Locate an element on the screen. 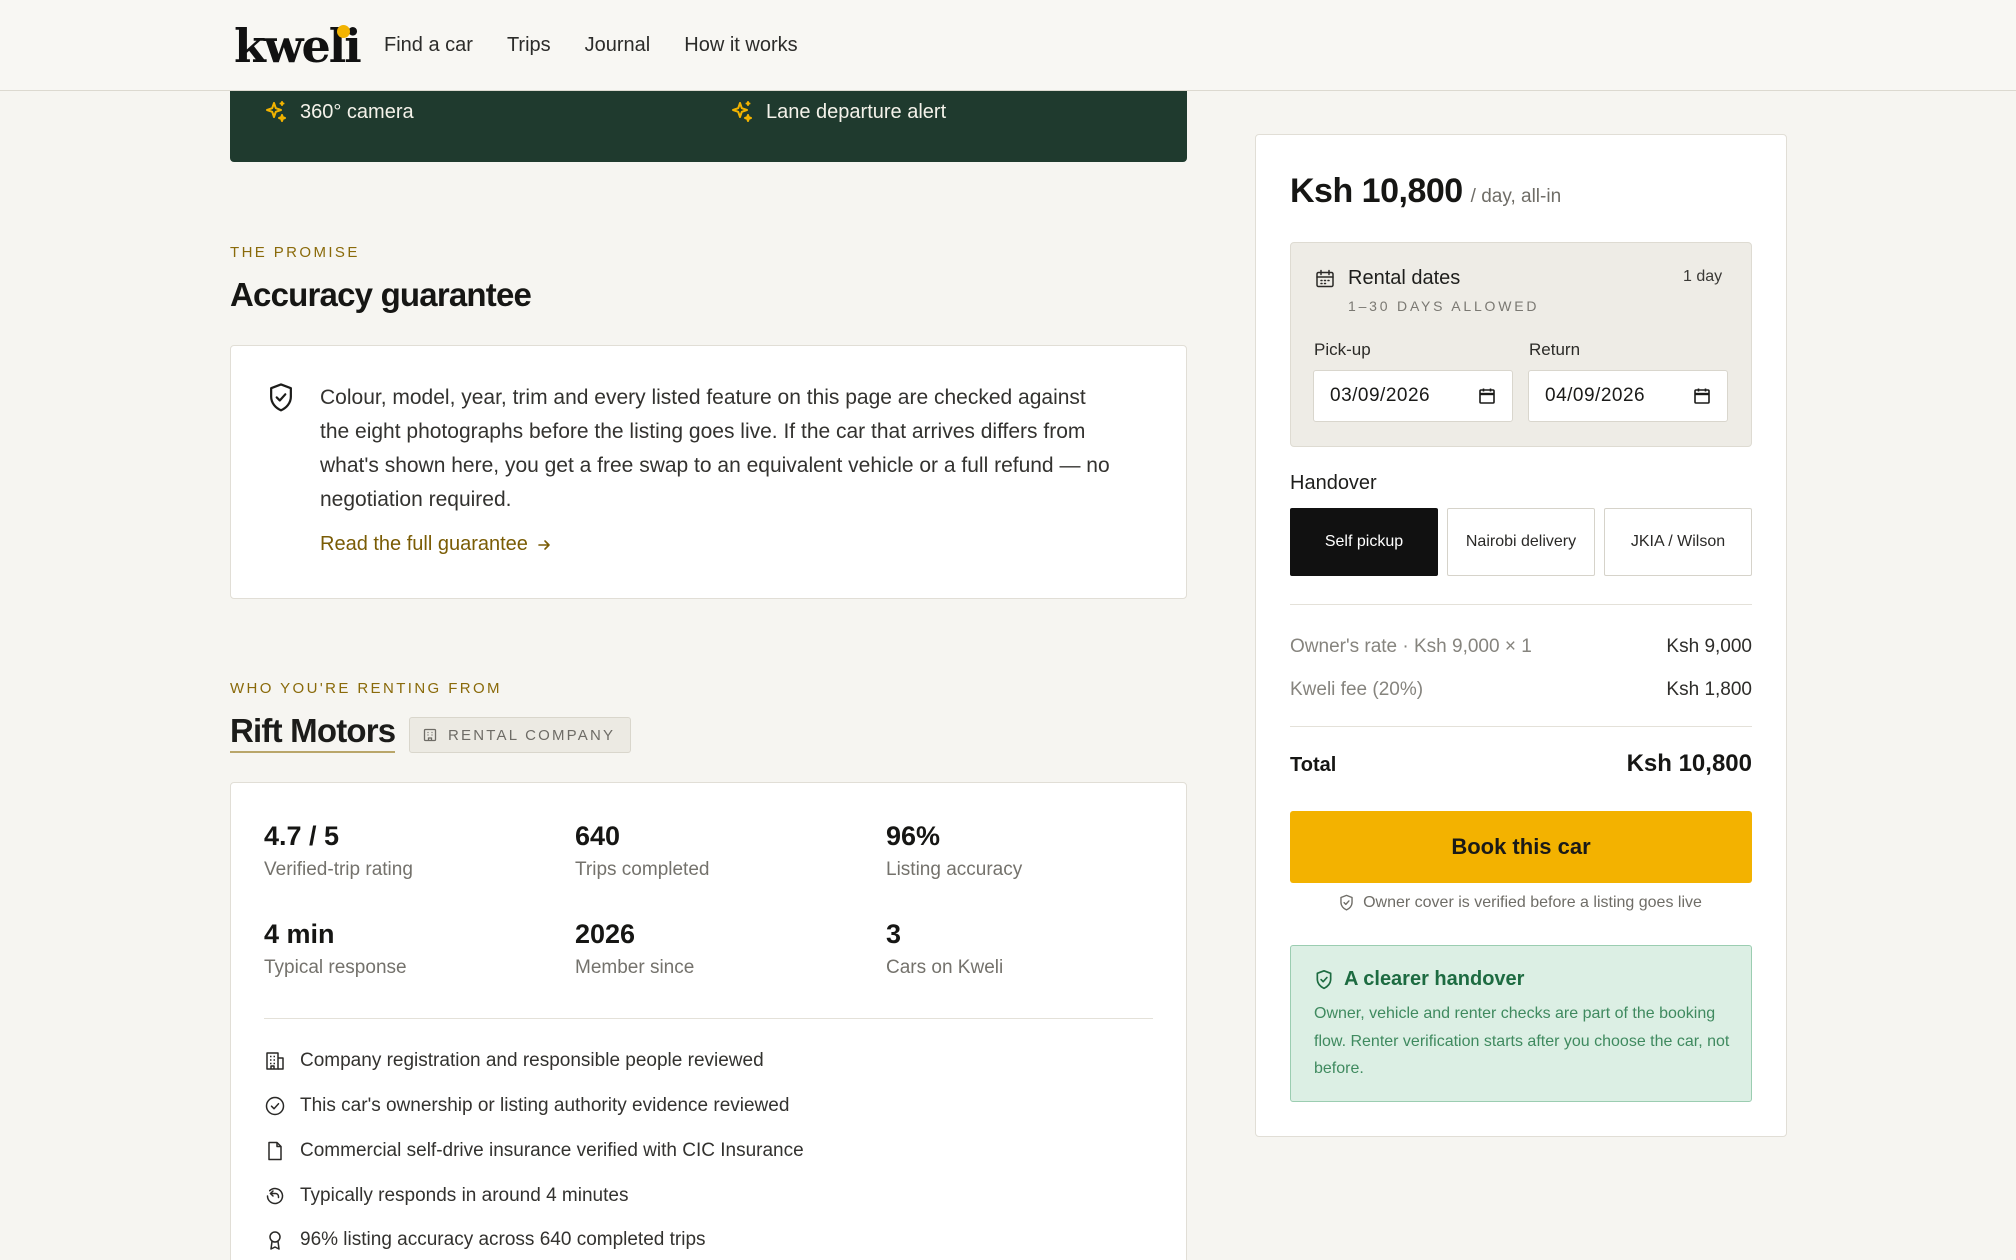 Image resolution: width=2016 pixels, height=1260 pixels. stat-cars: 3 Cars on Kweli is located at coordinates (944, 949).